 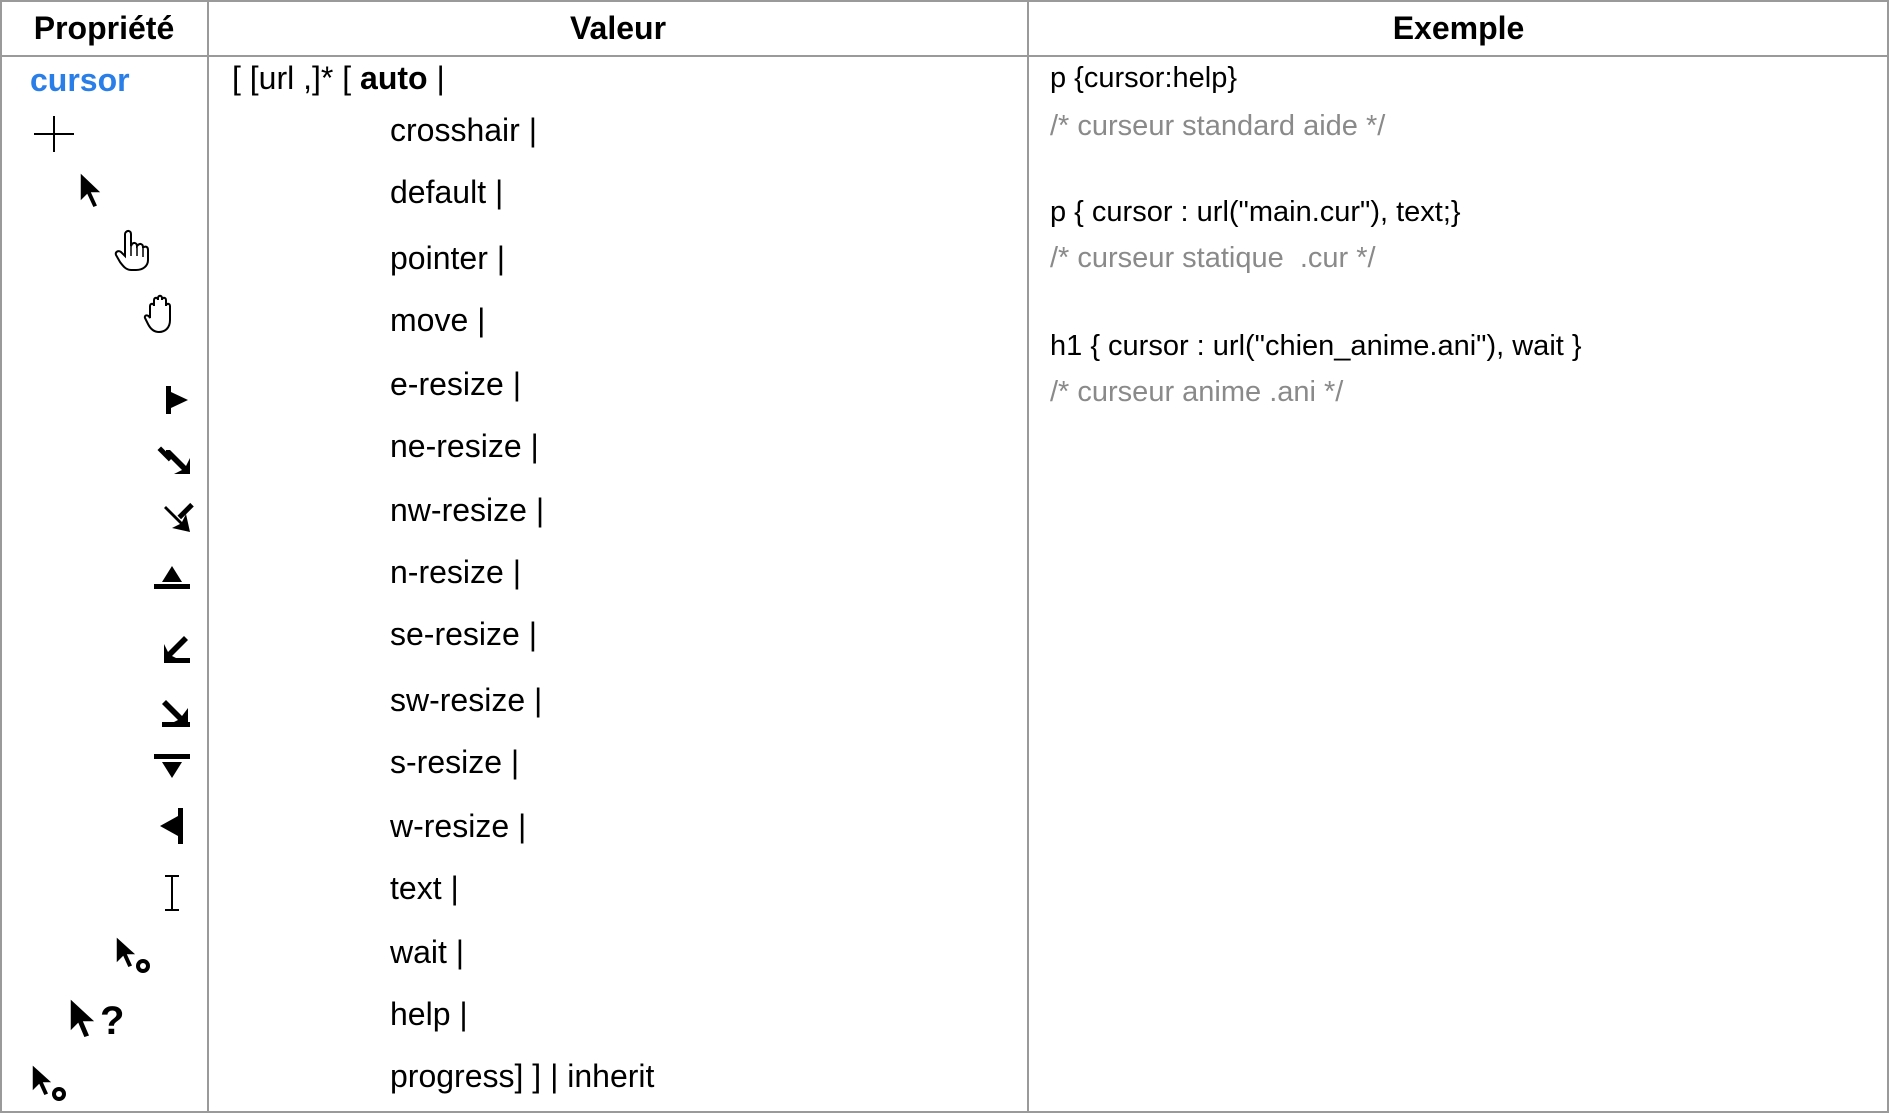 I want to click on value-item: help |, so click(x=429, y=1014).